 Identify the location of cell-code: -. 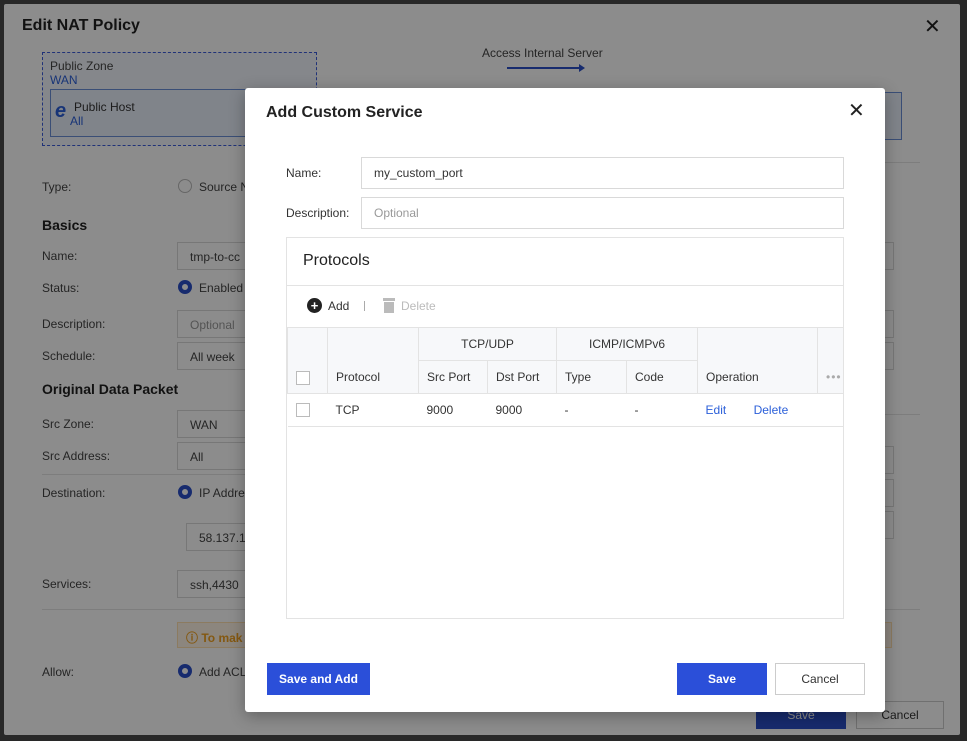
(662, 410).